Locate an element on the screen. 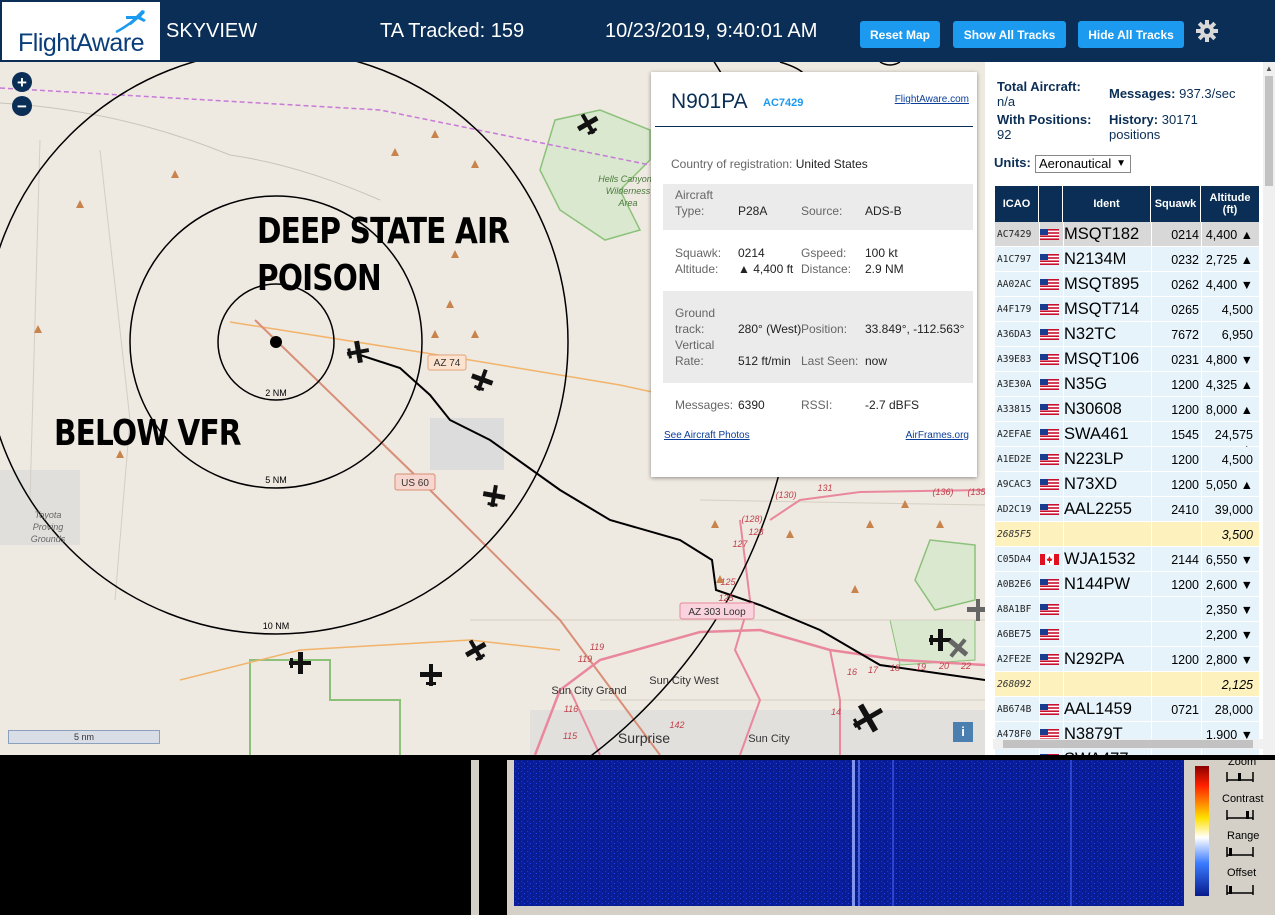 The width and height of the screenshot is (1275, 915). info-button: i is located at coordinates (963, 732).